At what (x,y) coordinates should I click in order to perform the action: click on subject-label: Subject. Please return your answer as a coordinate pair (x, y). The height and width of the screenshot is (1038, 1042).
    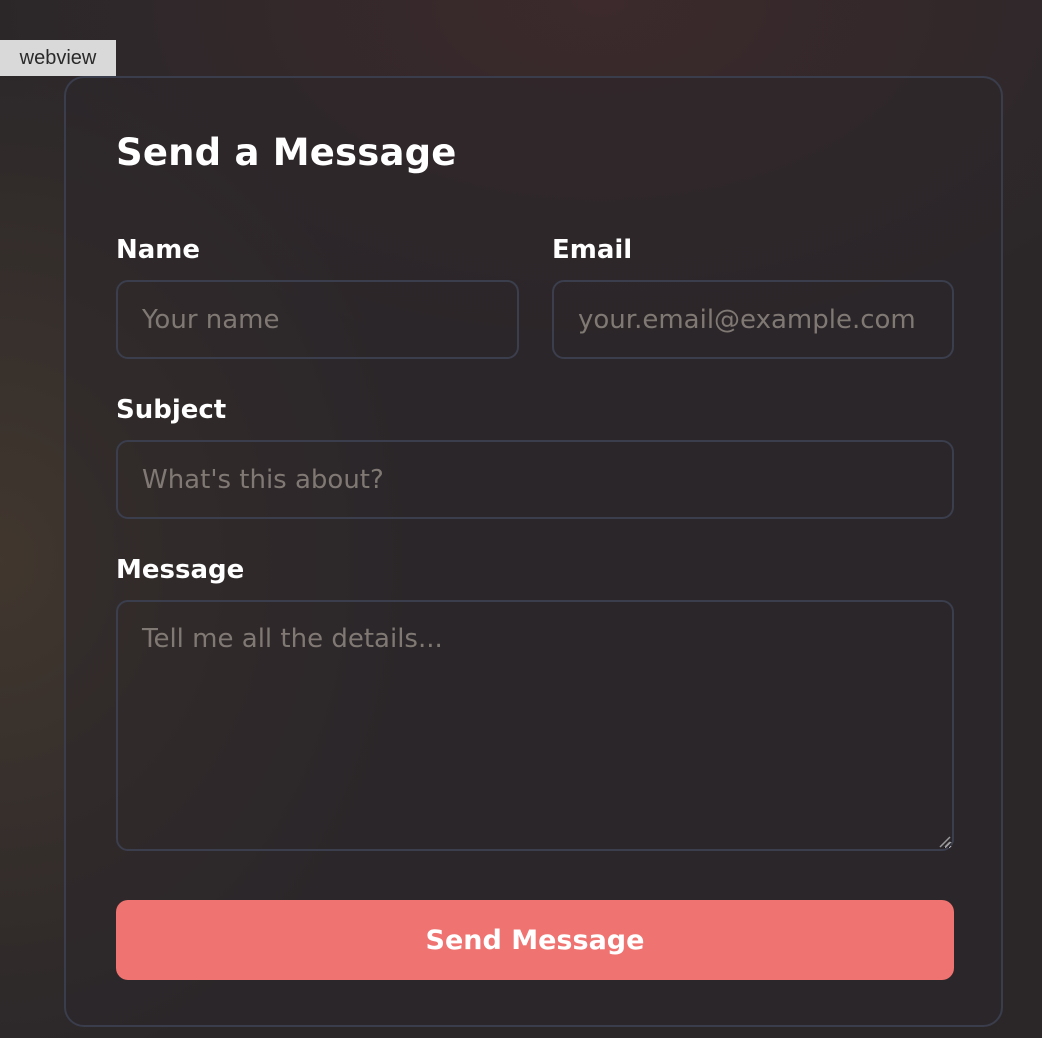
    Looking at the image, I should click on (171, 410).